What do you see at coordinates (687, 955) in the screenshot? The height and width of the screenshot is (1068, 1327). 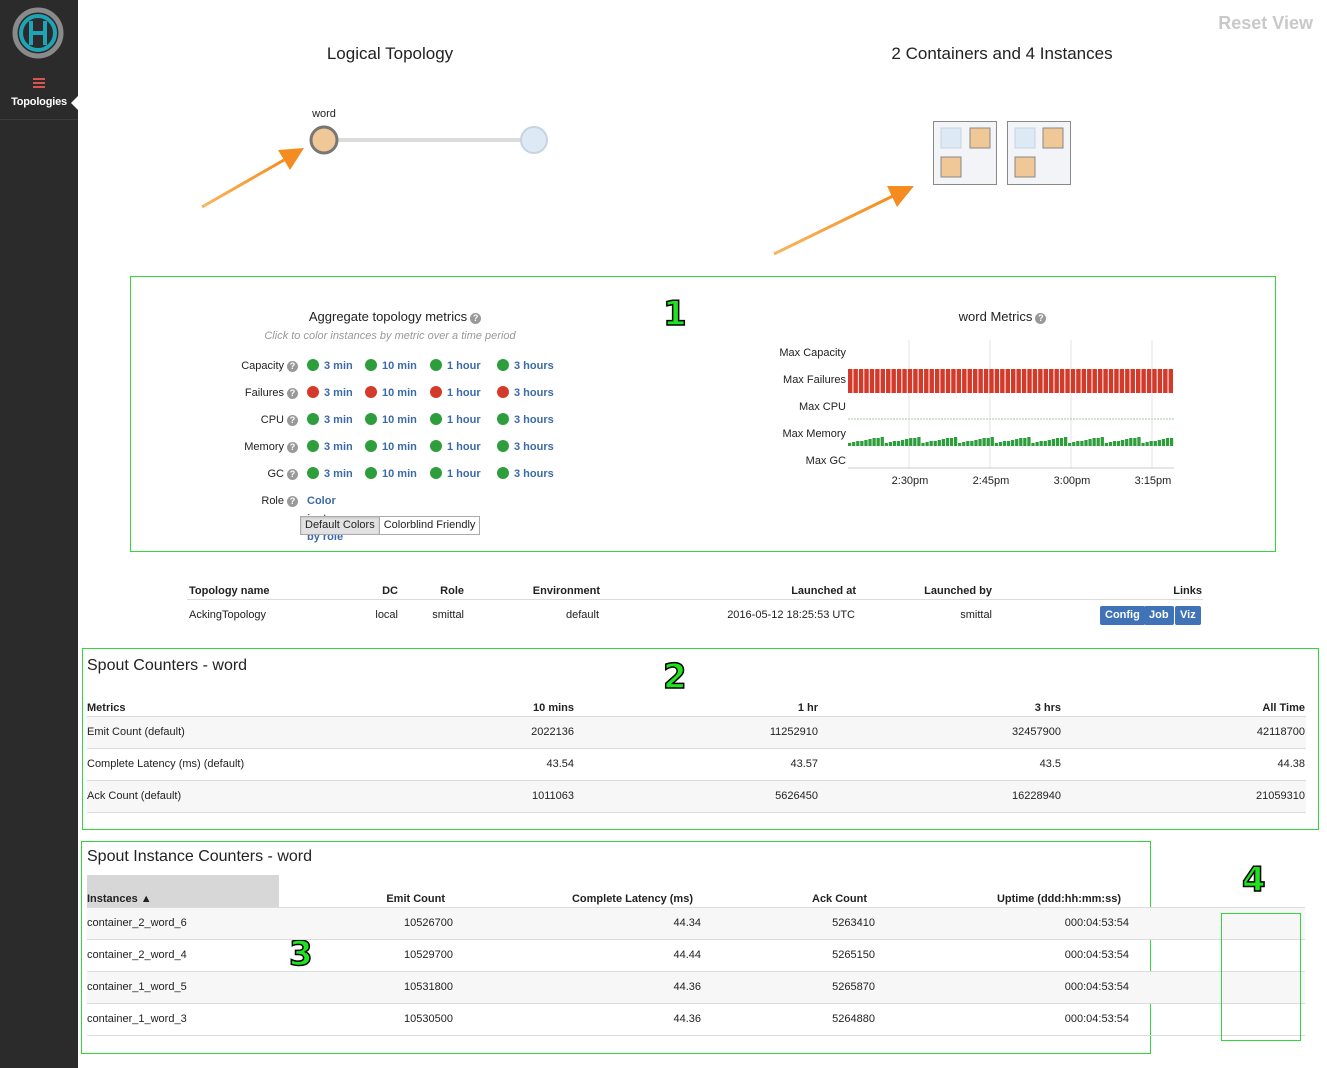 I see `instance-counter-cell: 44.44` at bounding box center [687, 955].